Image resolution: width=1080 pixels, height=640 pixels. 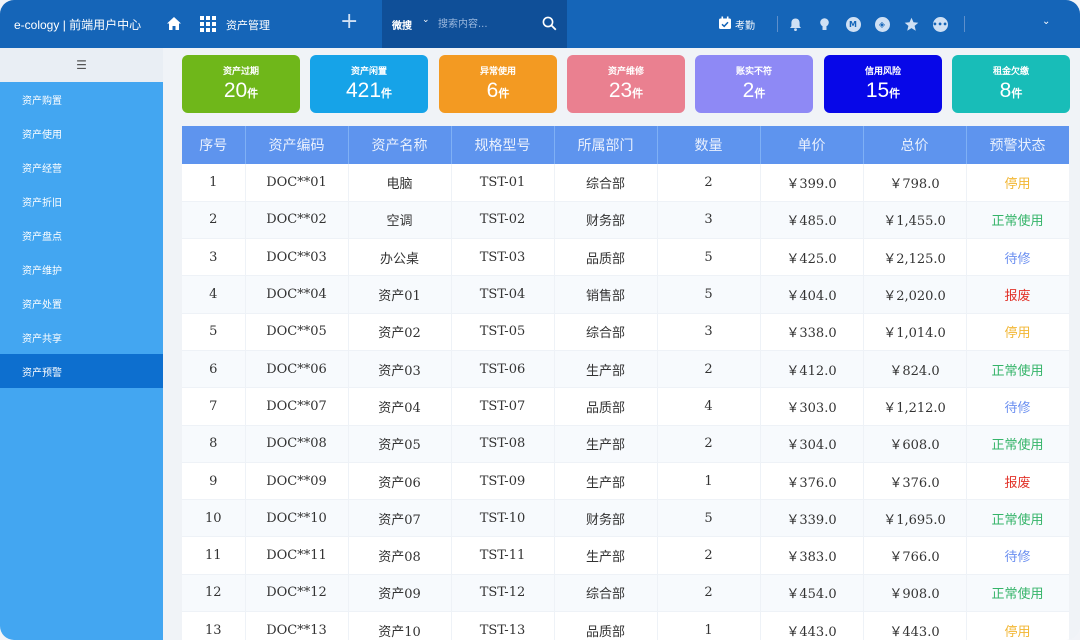 What do you see at coordinates (1017, 593) in the screenshot?
I see `cell-status: 正常使用` at bounding box center [1017, 593].